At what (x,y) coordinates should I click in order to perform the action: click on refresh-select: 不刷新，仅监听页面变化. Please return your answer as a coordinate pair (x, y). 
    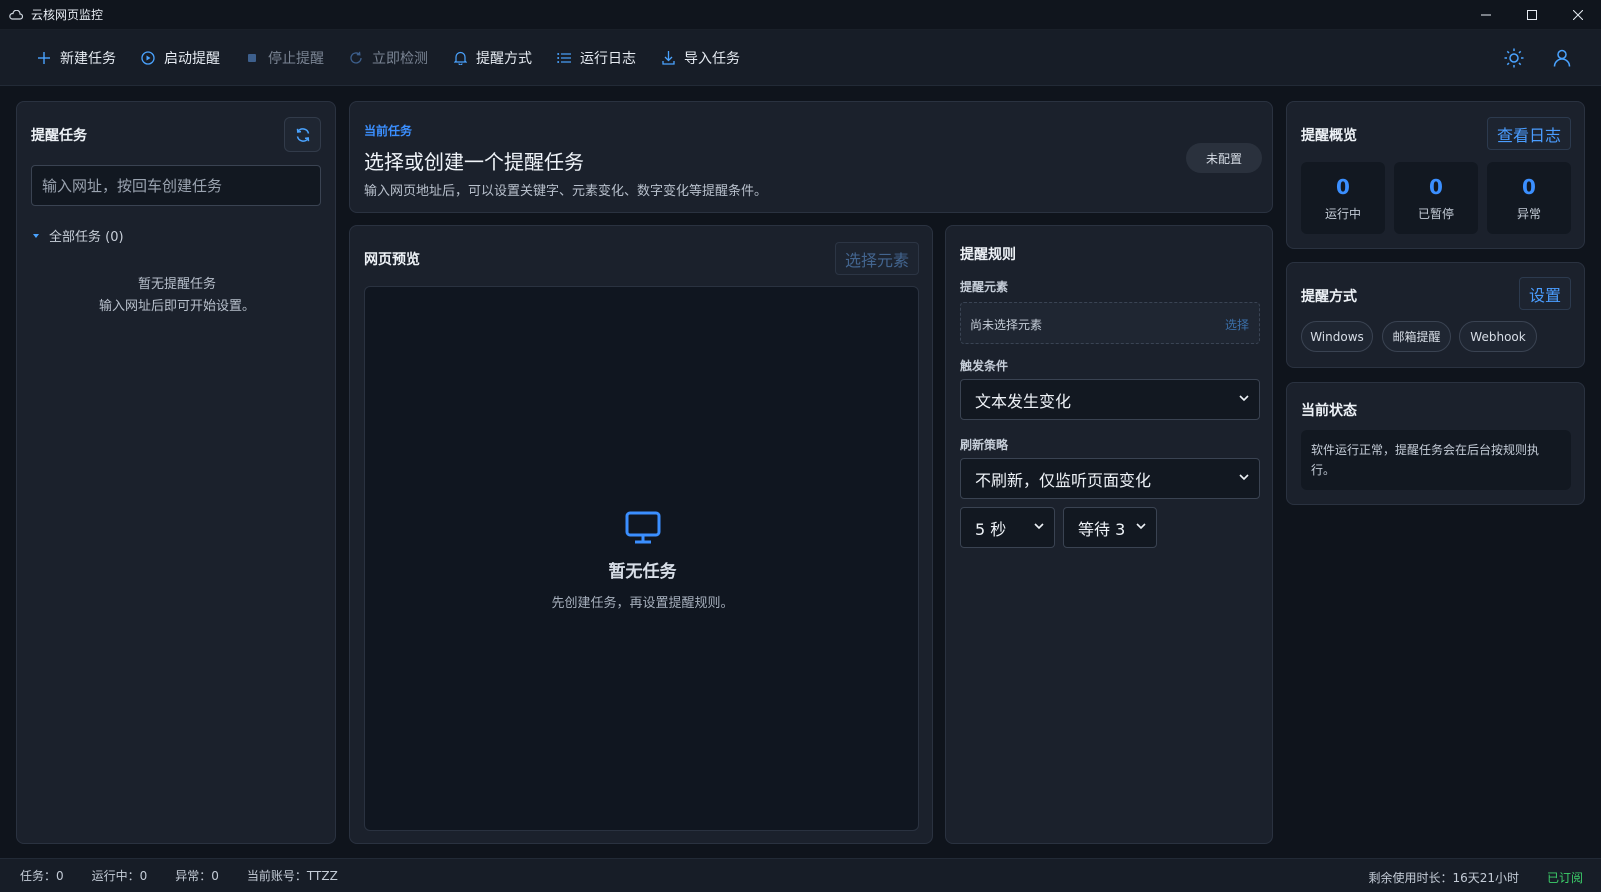
    Looking at the image, I should click on (1110, 478).